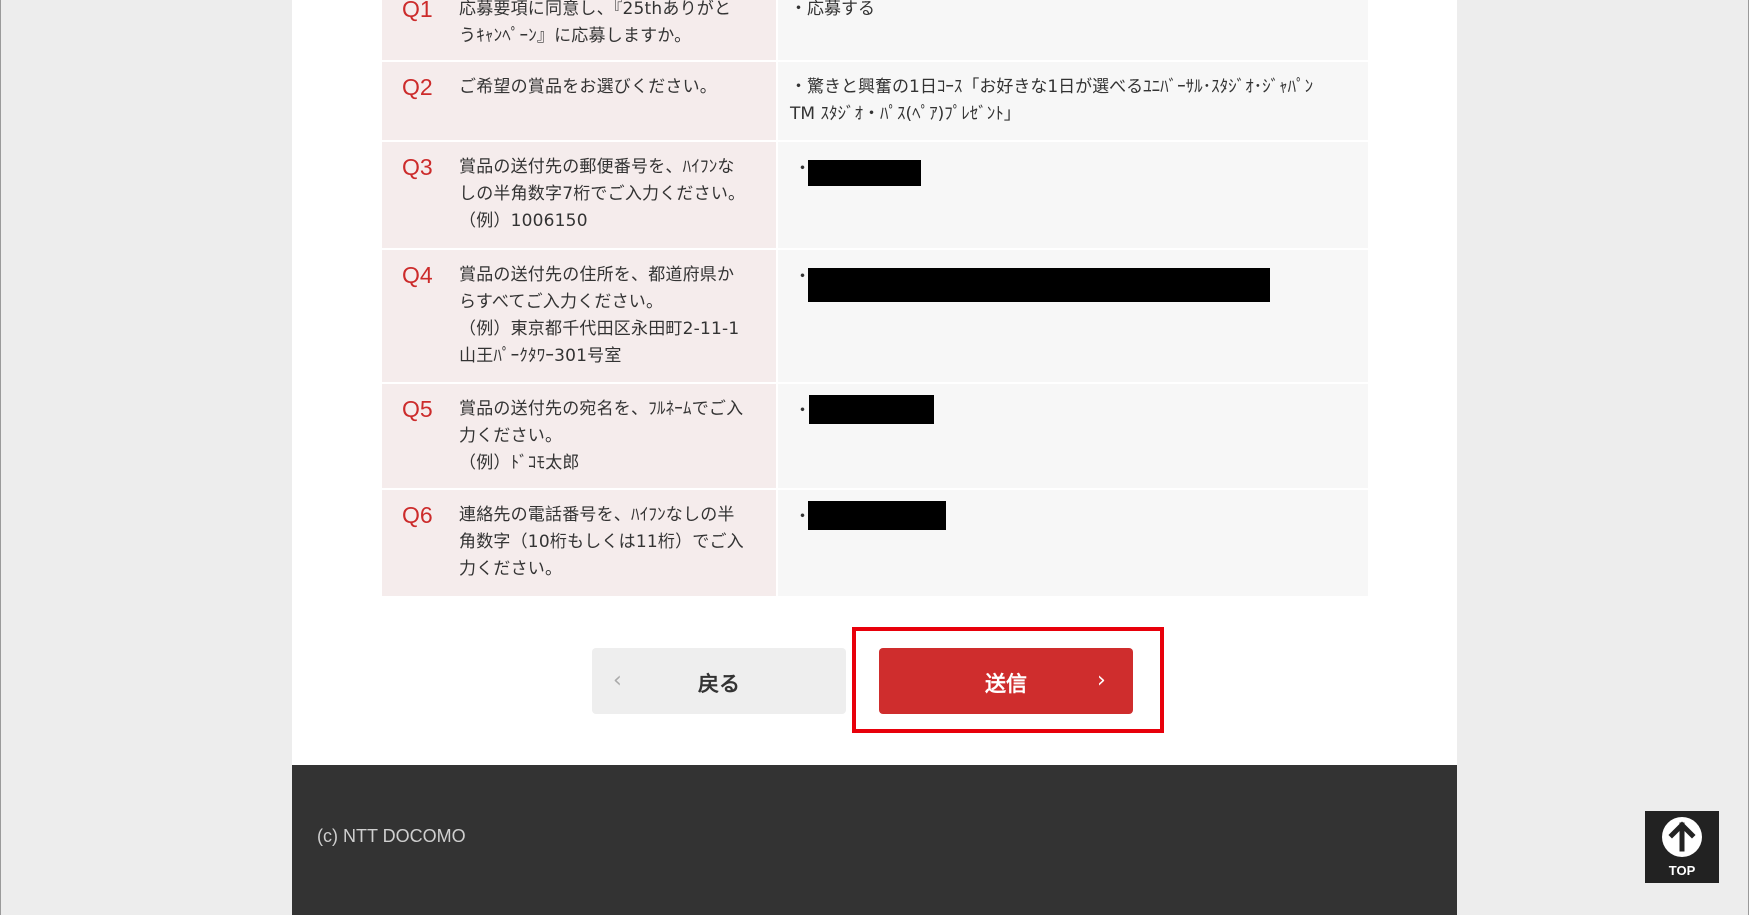 This screenshot has width=1749, height=915. What do you see at coordinates (1101, 680) in the screenshot?
I see `chevron-right-icon: ›` at bounding box center [1101, 680].